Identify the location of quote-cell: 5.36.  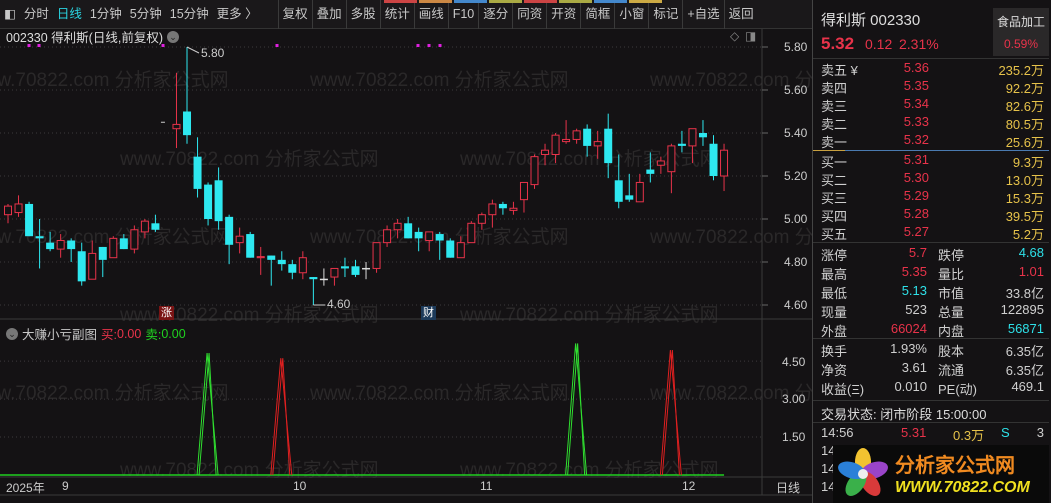
(916, 67).